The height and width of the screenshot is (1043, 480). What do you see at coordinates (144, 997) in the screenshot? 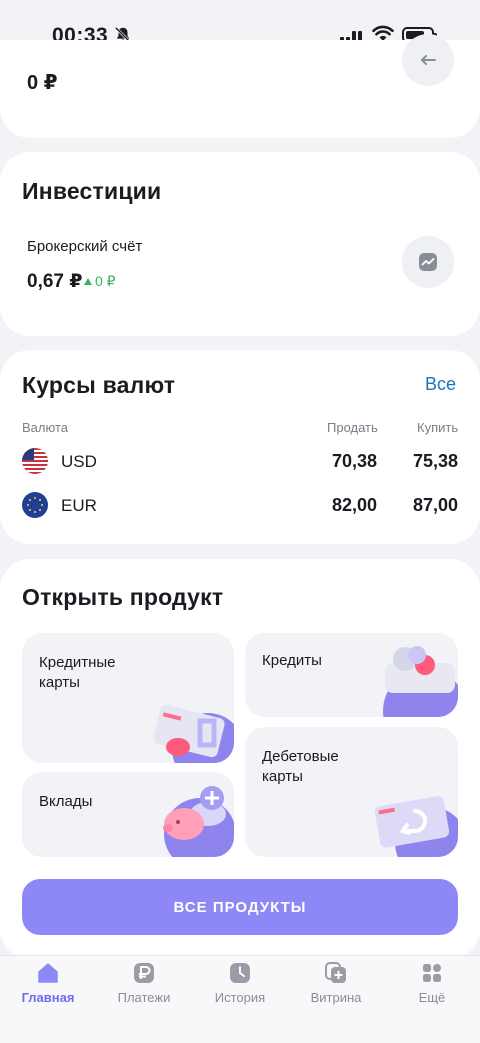
I see `tab-label: Платежи` at bounding box center [144, 997].